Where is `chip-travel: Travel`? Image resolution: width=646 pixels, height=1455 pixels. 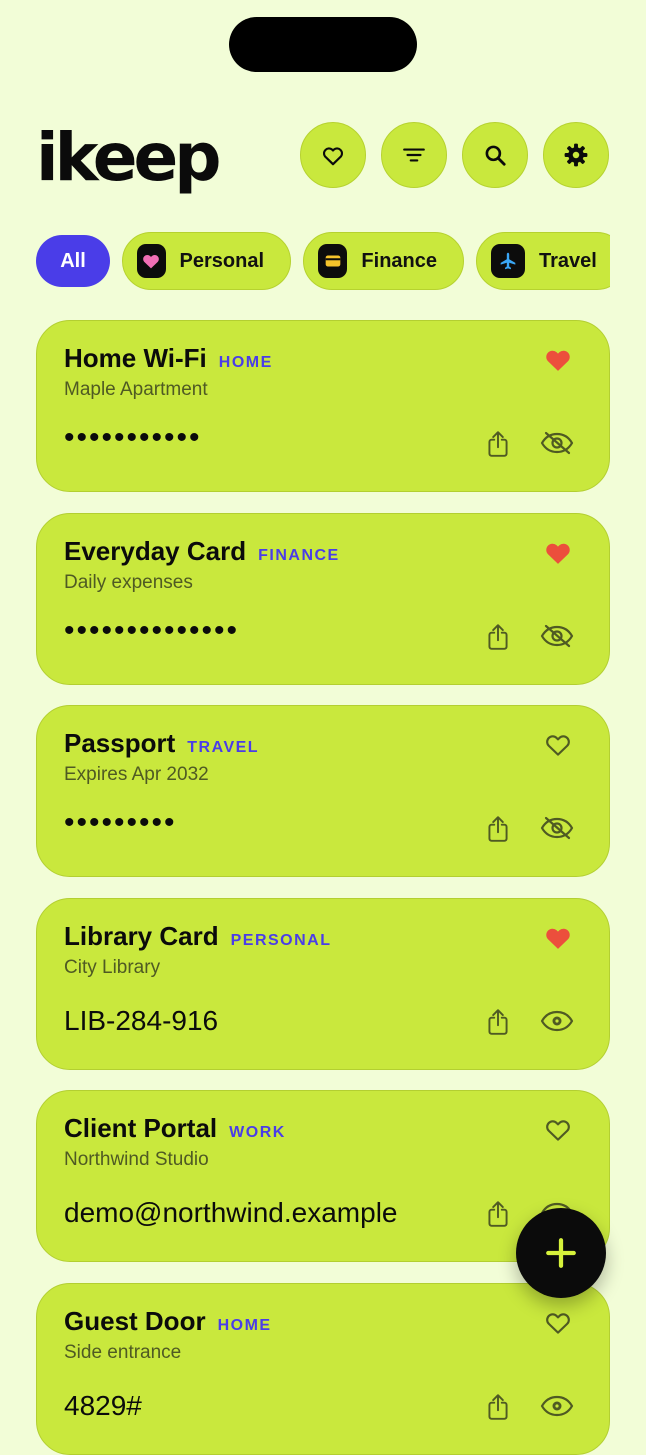
chip-travel: Travel is located at coordinates (543, 261).